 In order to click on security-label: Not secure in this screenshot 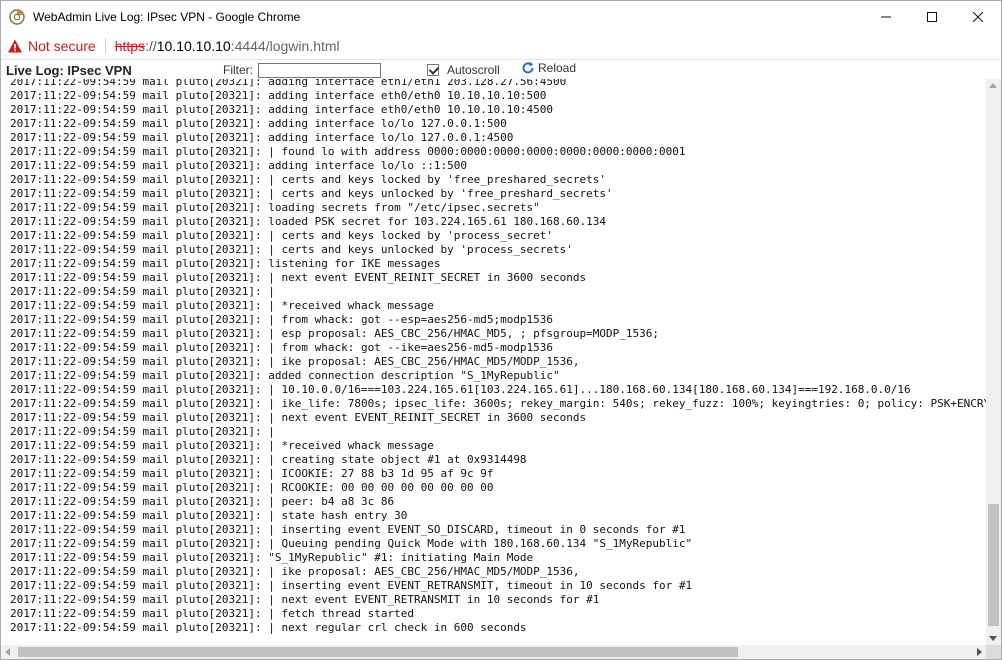, I will do `click(62, 46)`.